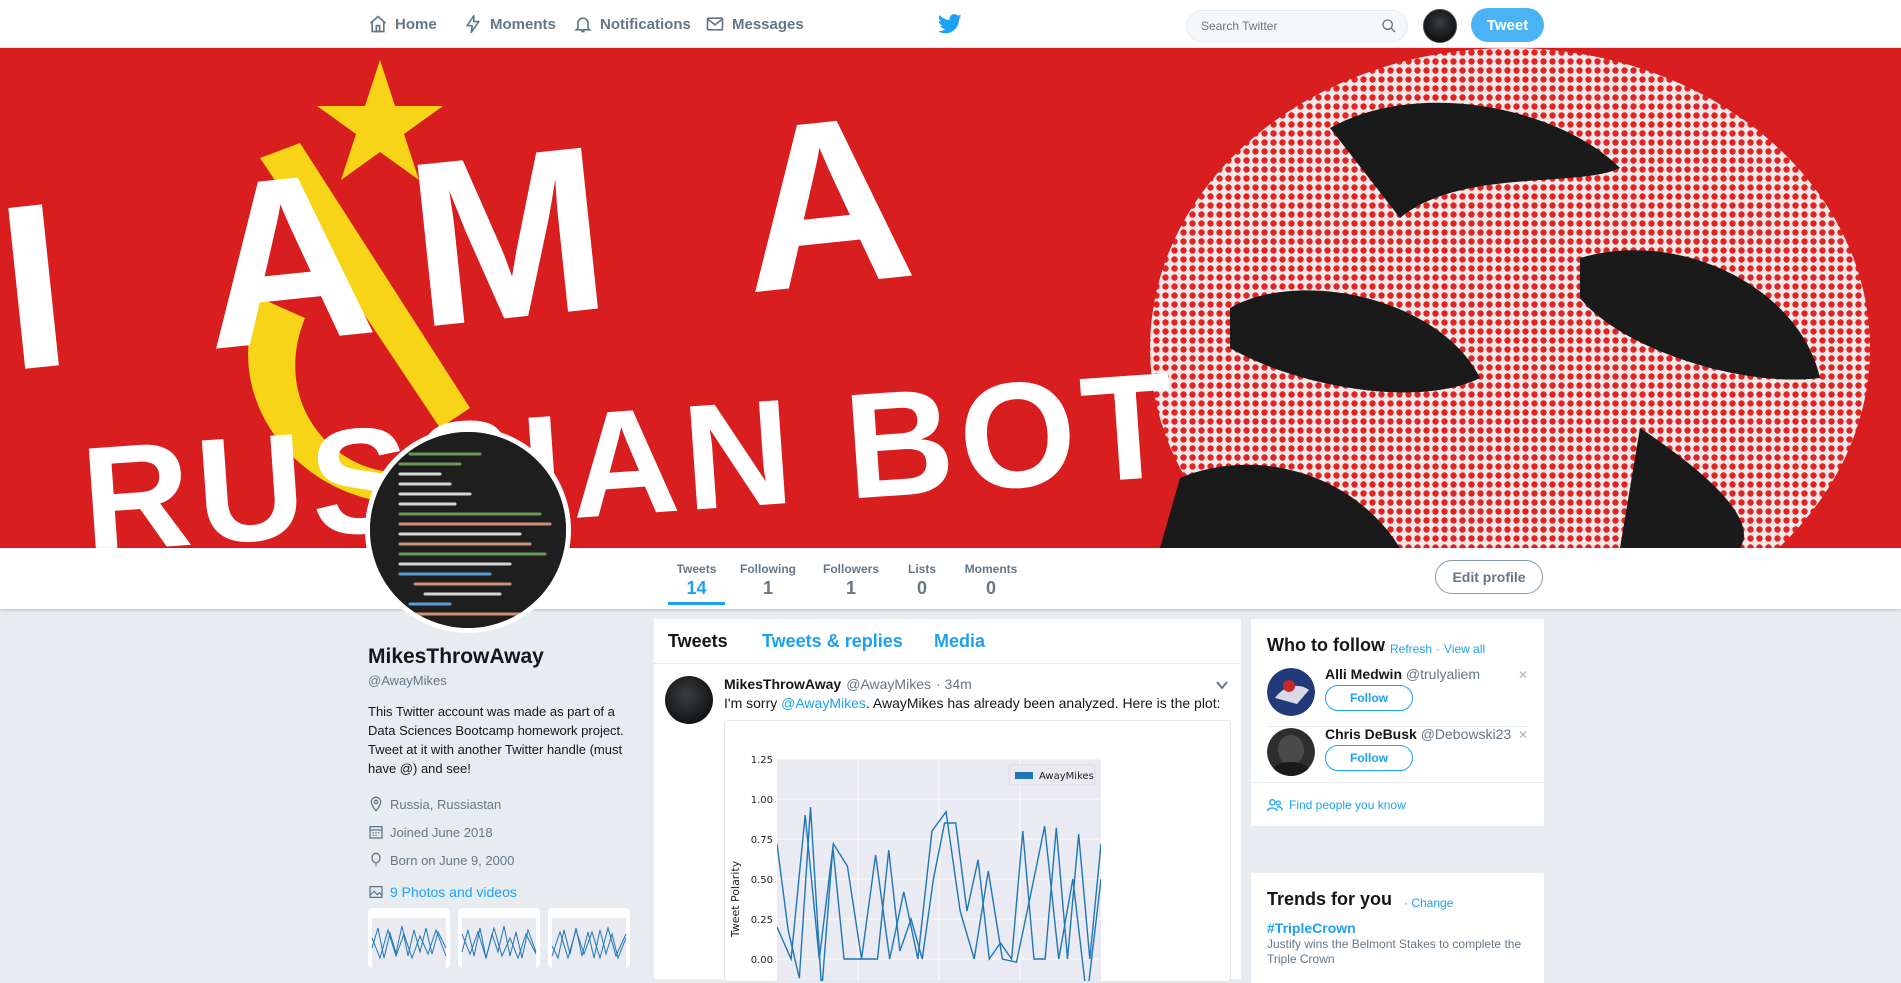 The image size is (1901, 983). Describe the element at coordinates (1489, 577) in the screenshot. I see `edit-profile-button: Edit profile` at that location.